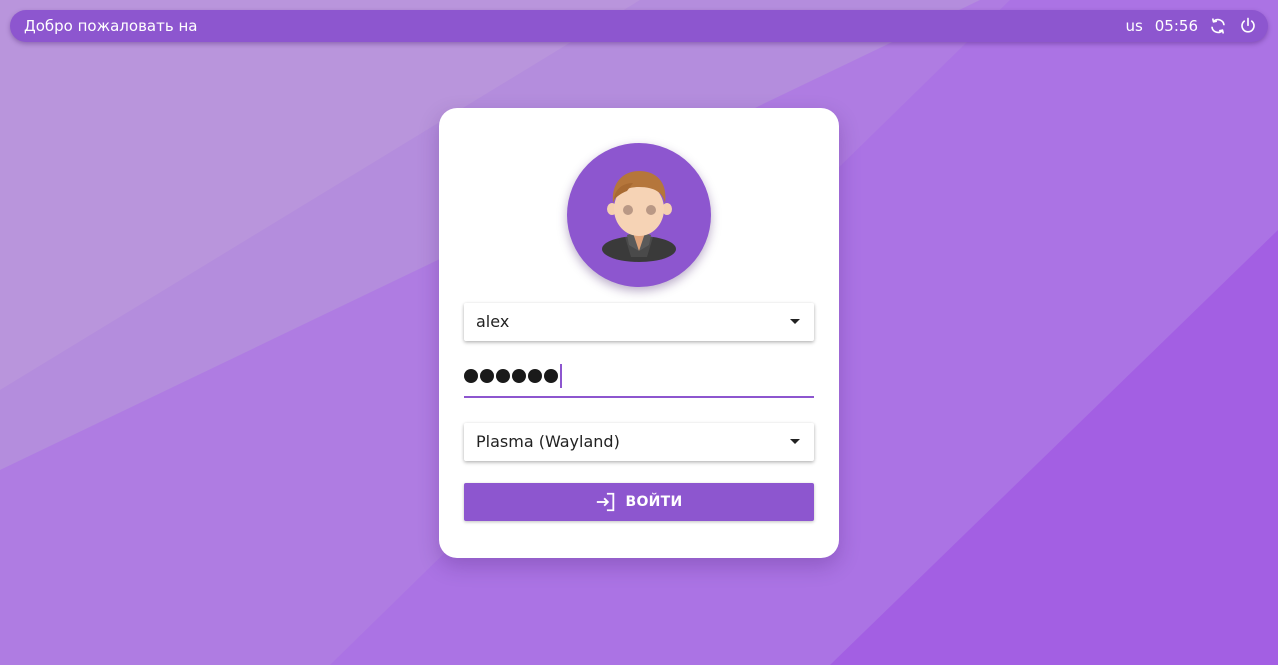 The image size is (1278, 665). Describe the element at coordinates (639, 322) in the screenshot. I see `user-select: alex` at that location.